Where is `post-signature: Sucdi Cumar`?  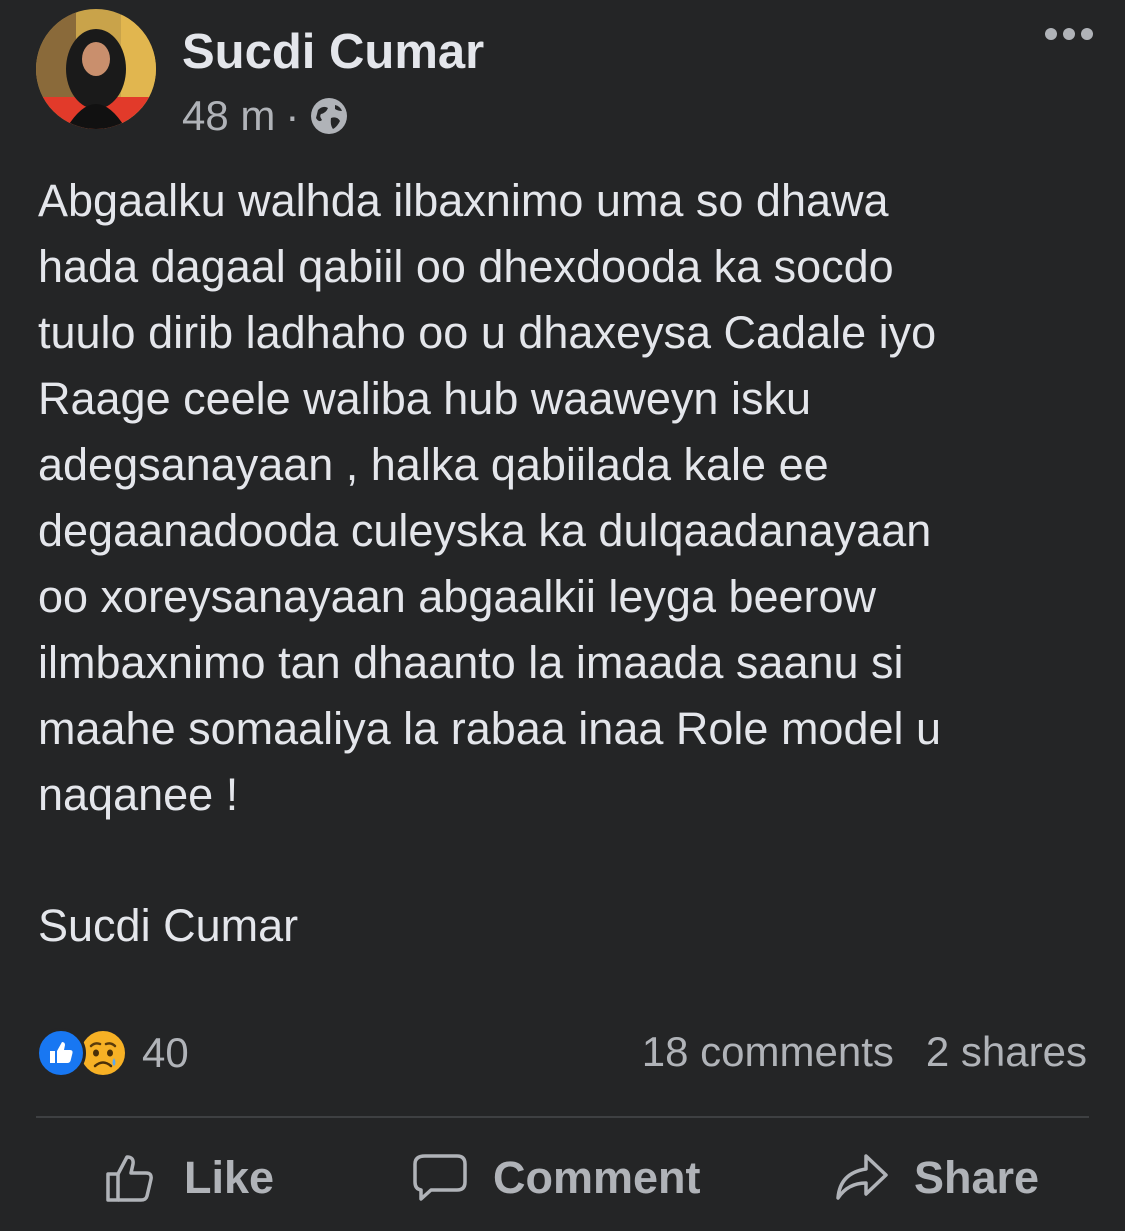 post-signature: Sucdi Cumar is located at coordinates (168, 925).